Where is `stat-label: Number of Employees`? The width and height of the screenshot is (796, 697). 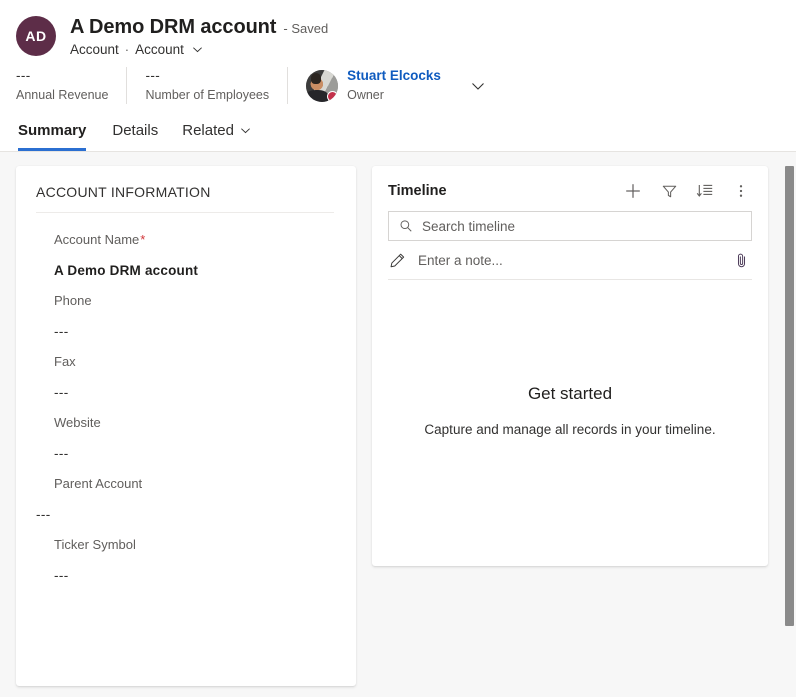 stat-label: Number of Employees is located at coordinates (207, 95).